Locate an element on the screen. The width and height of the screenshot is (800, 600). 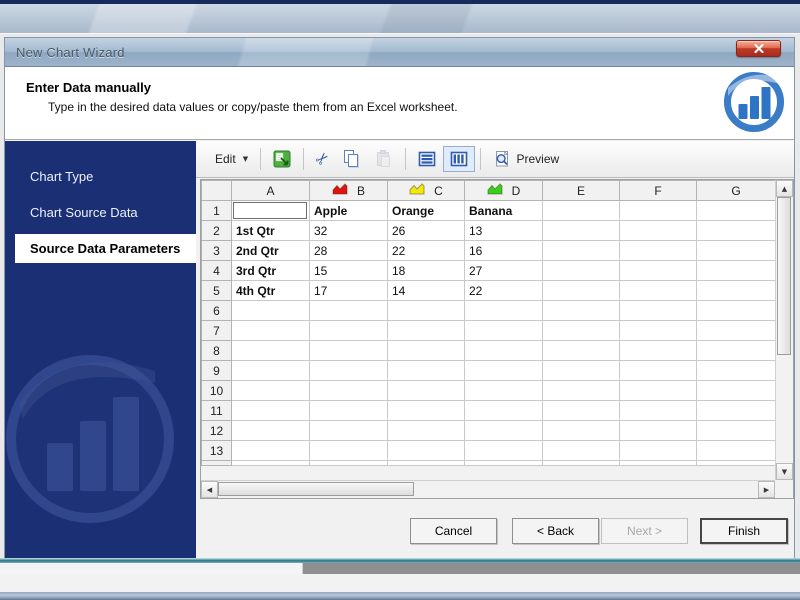
horizontal-scroll-thumb is located at coordinates (316, 489).